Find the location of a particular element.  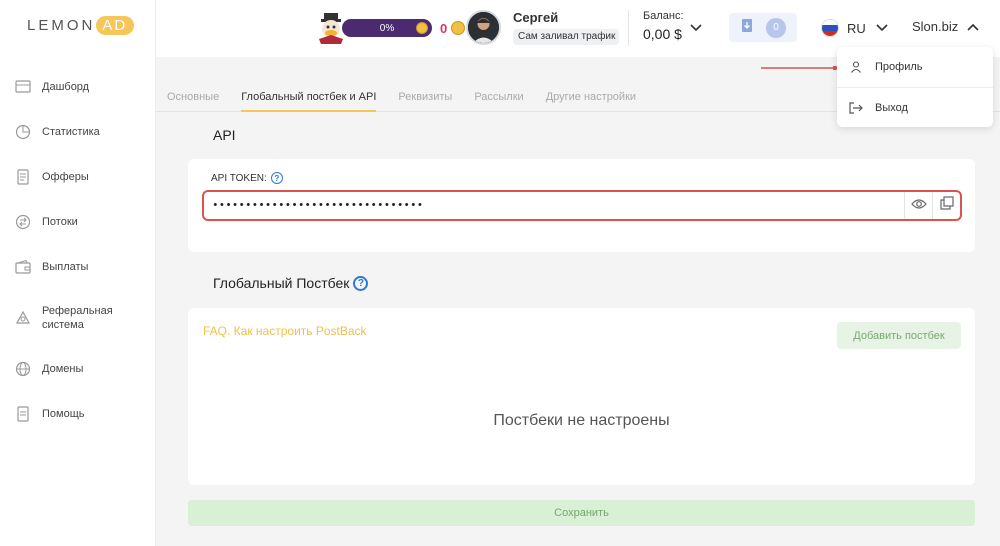

sidebar-item-label: Дашборд is located at coordinates (66, 86).